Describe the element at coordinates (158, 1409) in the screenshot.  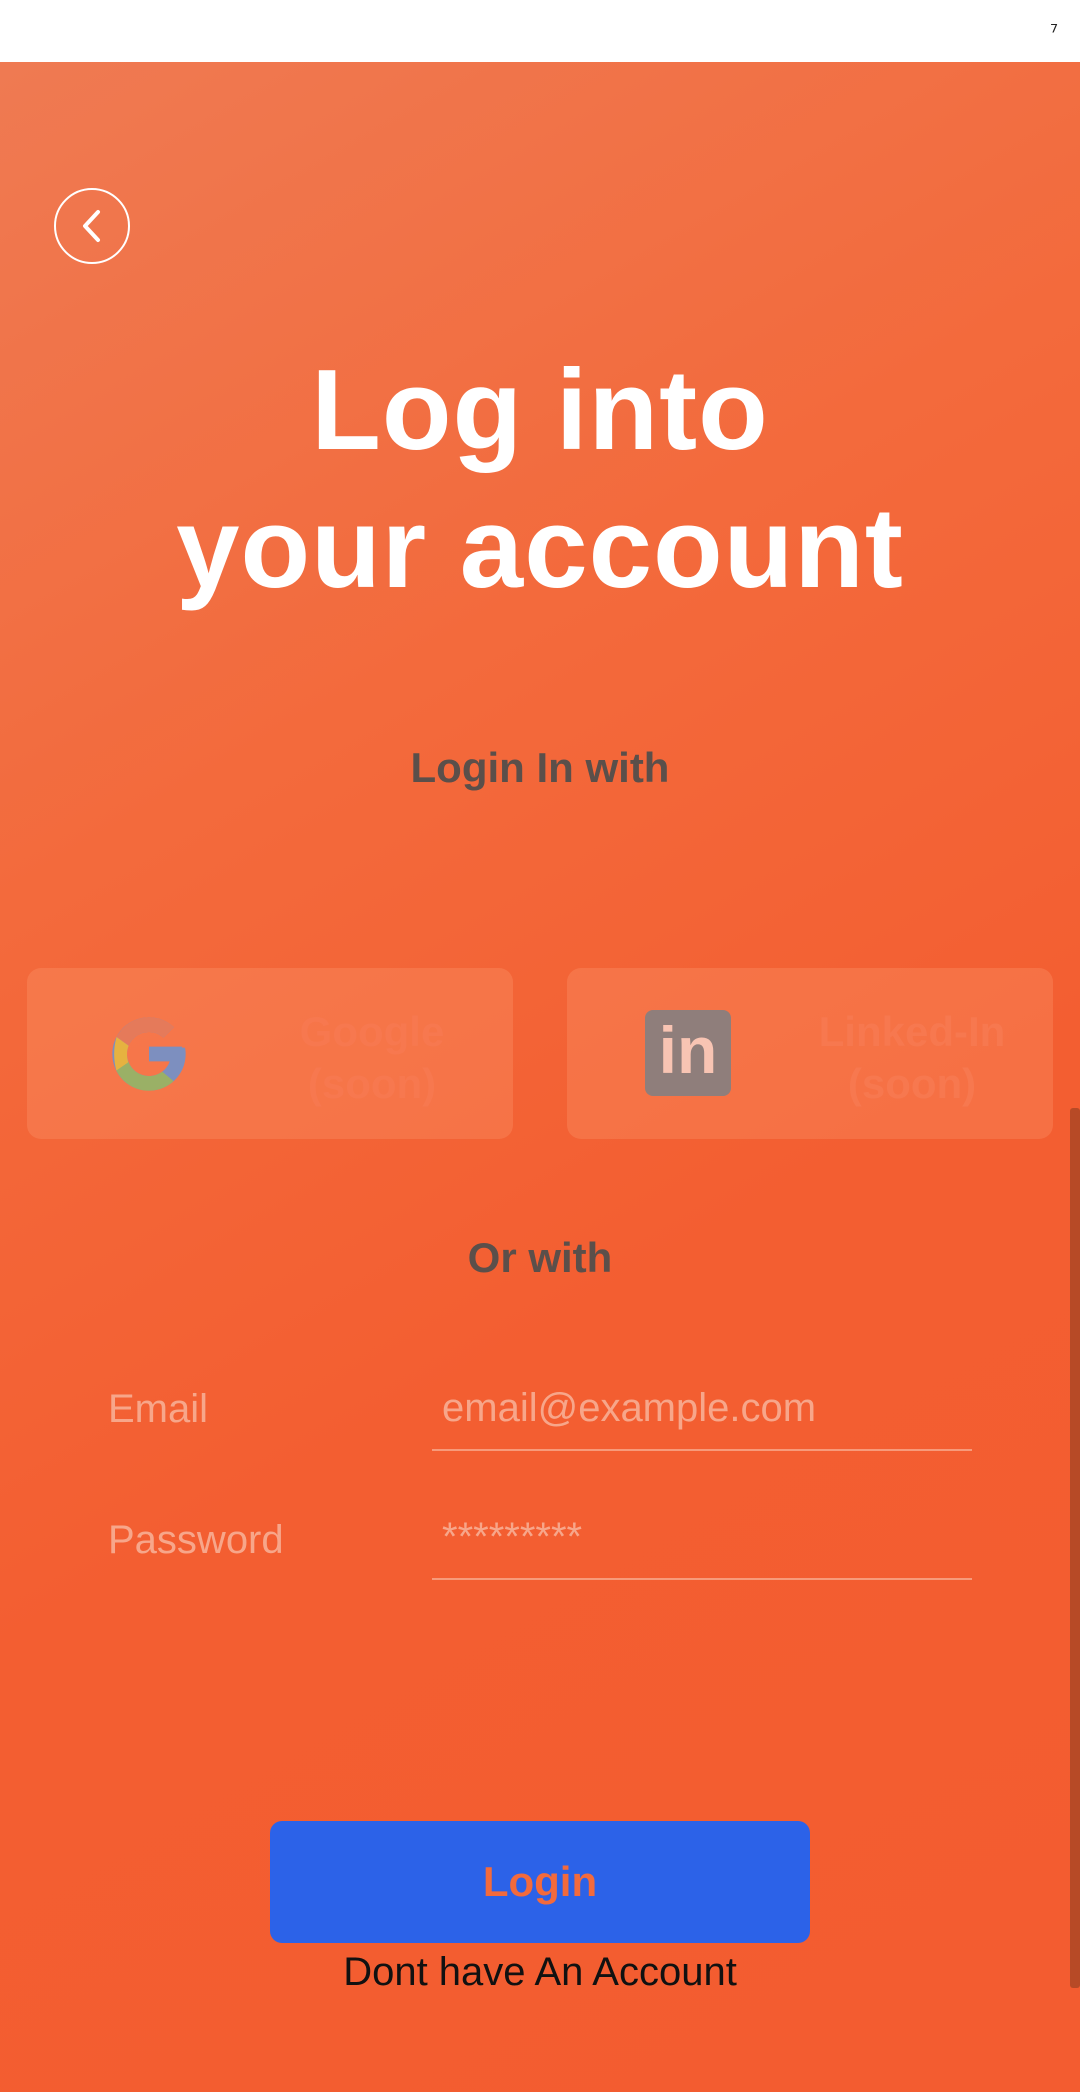
I see `email-label: Email` at that location.